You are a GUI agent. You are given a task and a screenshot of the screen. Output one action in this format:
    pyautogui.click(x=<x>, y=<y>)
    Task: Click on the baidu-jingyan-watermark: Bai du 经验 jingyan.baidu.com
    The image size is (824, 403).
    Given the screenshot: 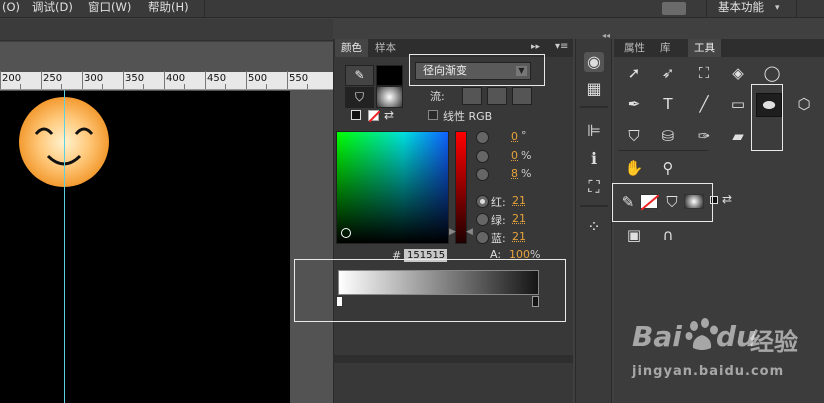 What is the action you would take?
    pyautogui.click(x=727, y=351)
    